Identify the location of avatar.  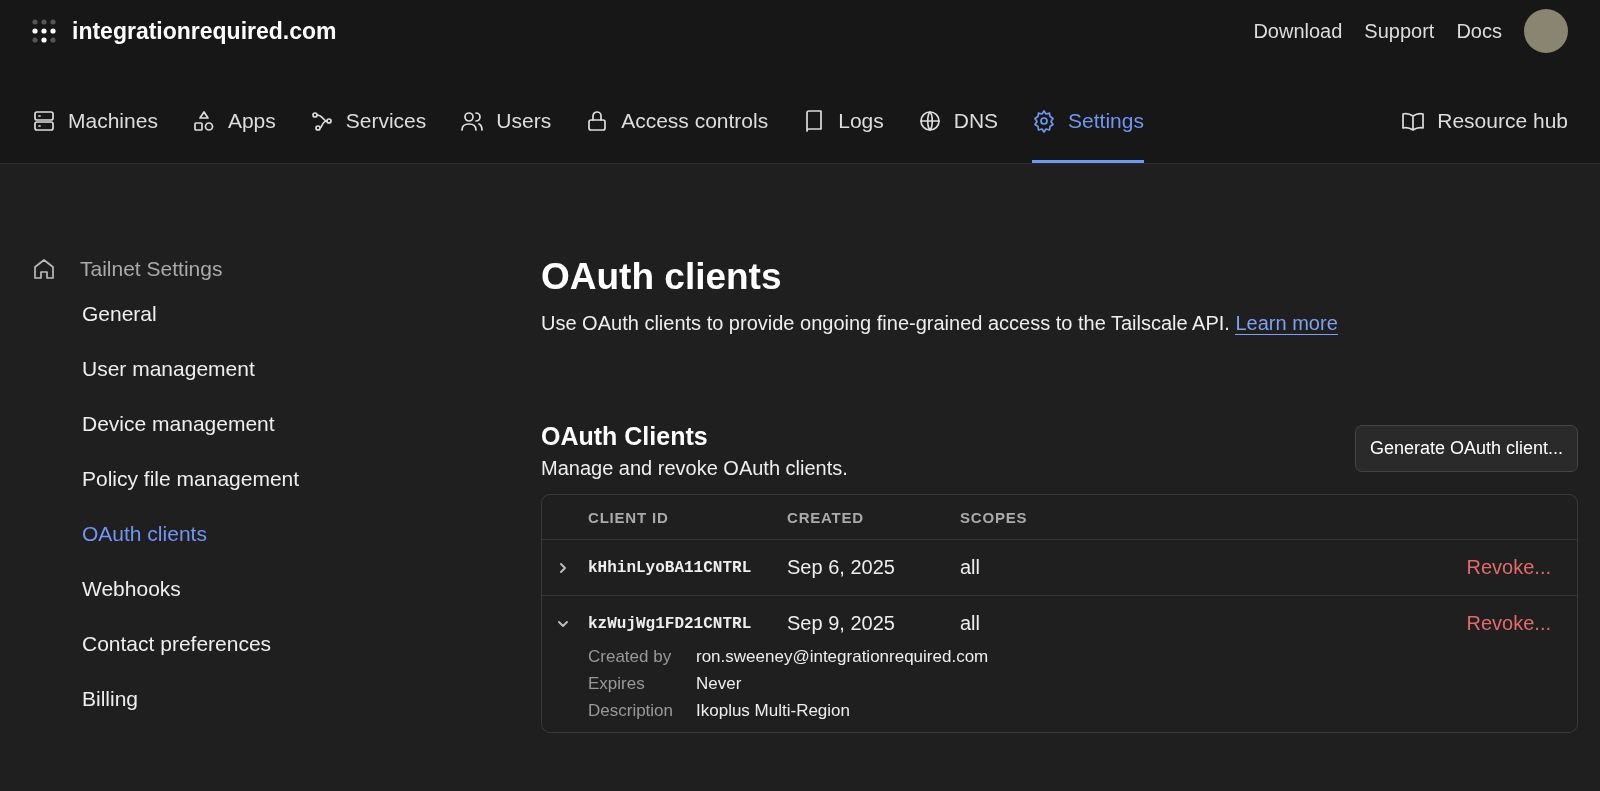
(1546, 31).